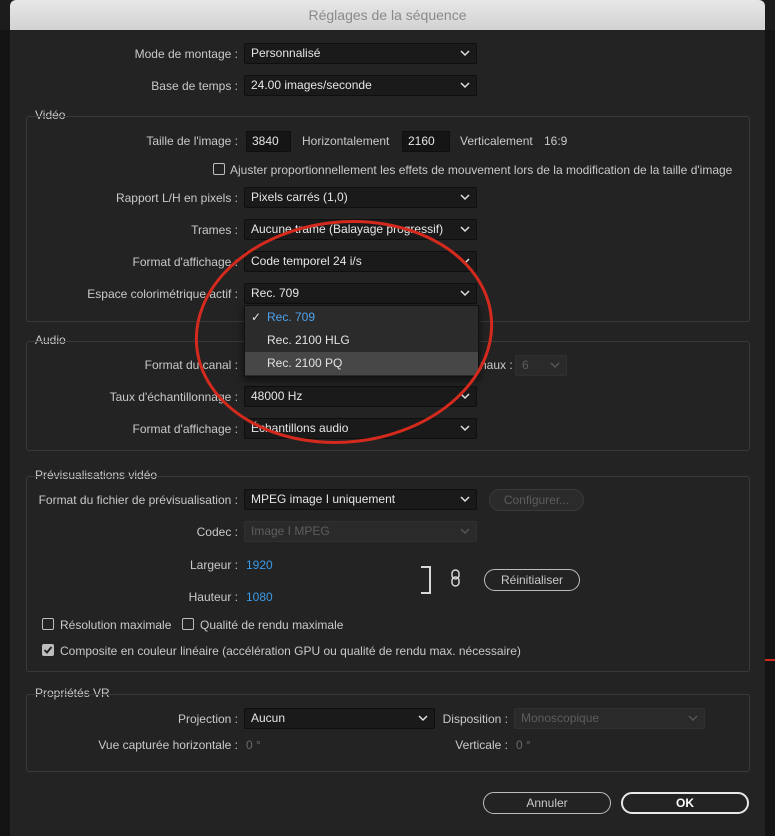  Describe the element at coordinates (609, 718) in the screenshot. I see `layout-select: Monoscopique` at that location.